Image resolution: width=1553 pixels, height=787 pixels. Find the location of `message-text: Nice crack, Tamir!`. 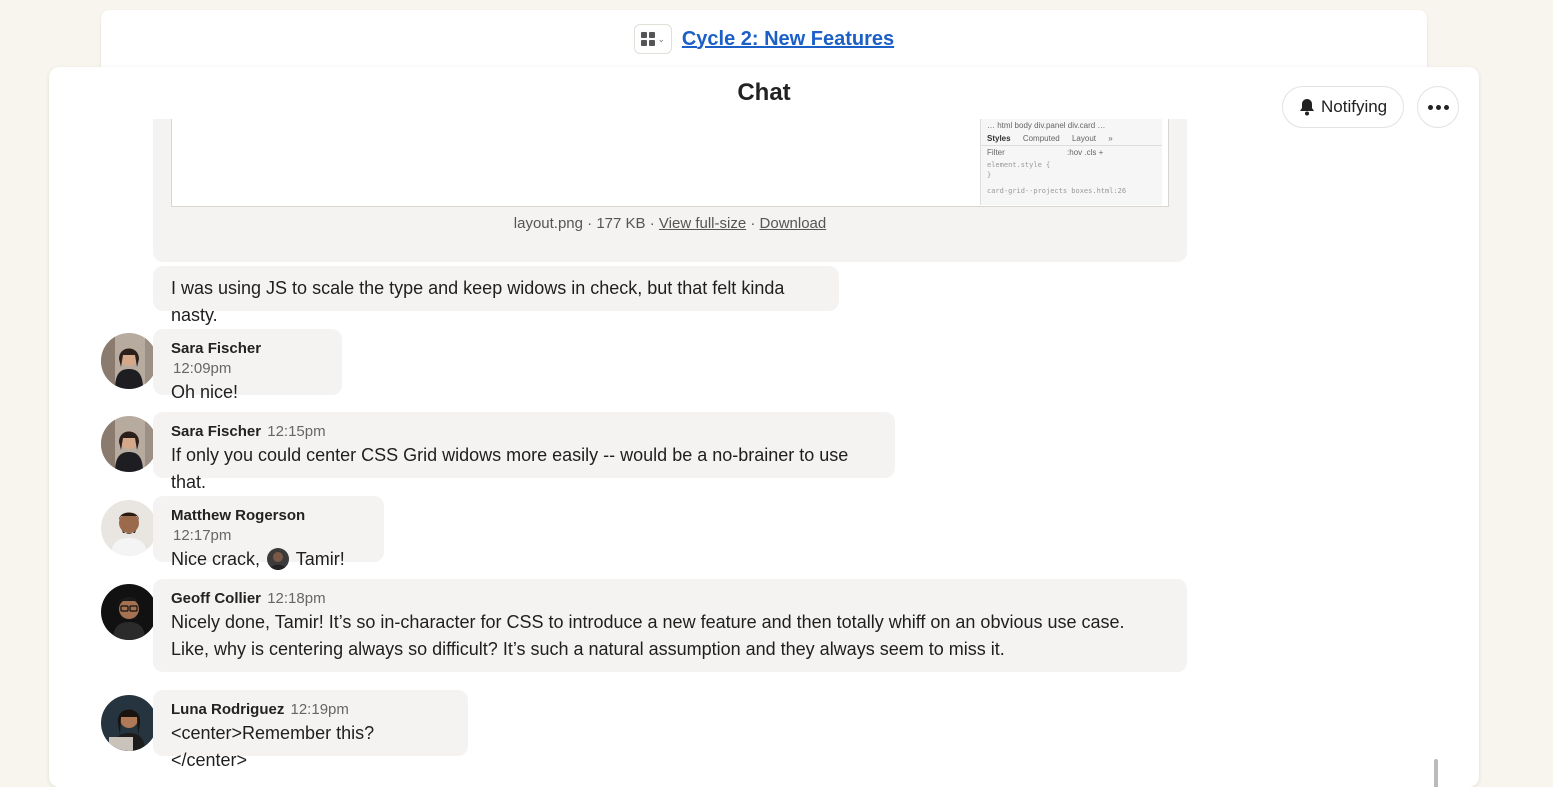

message-text: Nice crack, Tamir! is located at coordinates (268, 559).